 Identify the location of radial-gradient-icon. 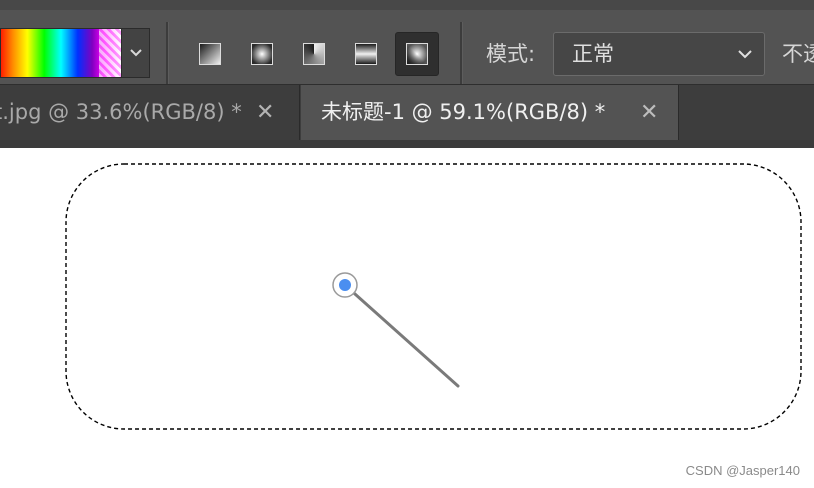
(262, 54).